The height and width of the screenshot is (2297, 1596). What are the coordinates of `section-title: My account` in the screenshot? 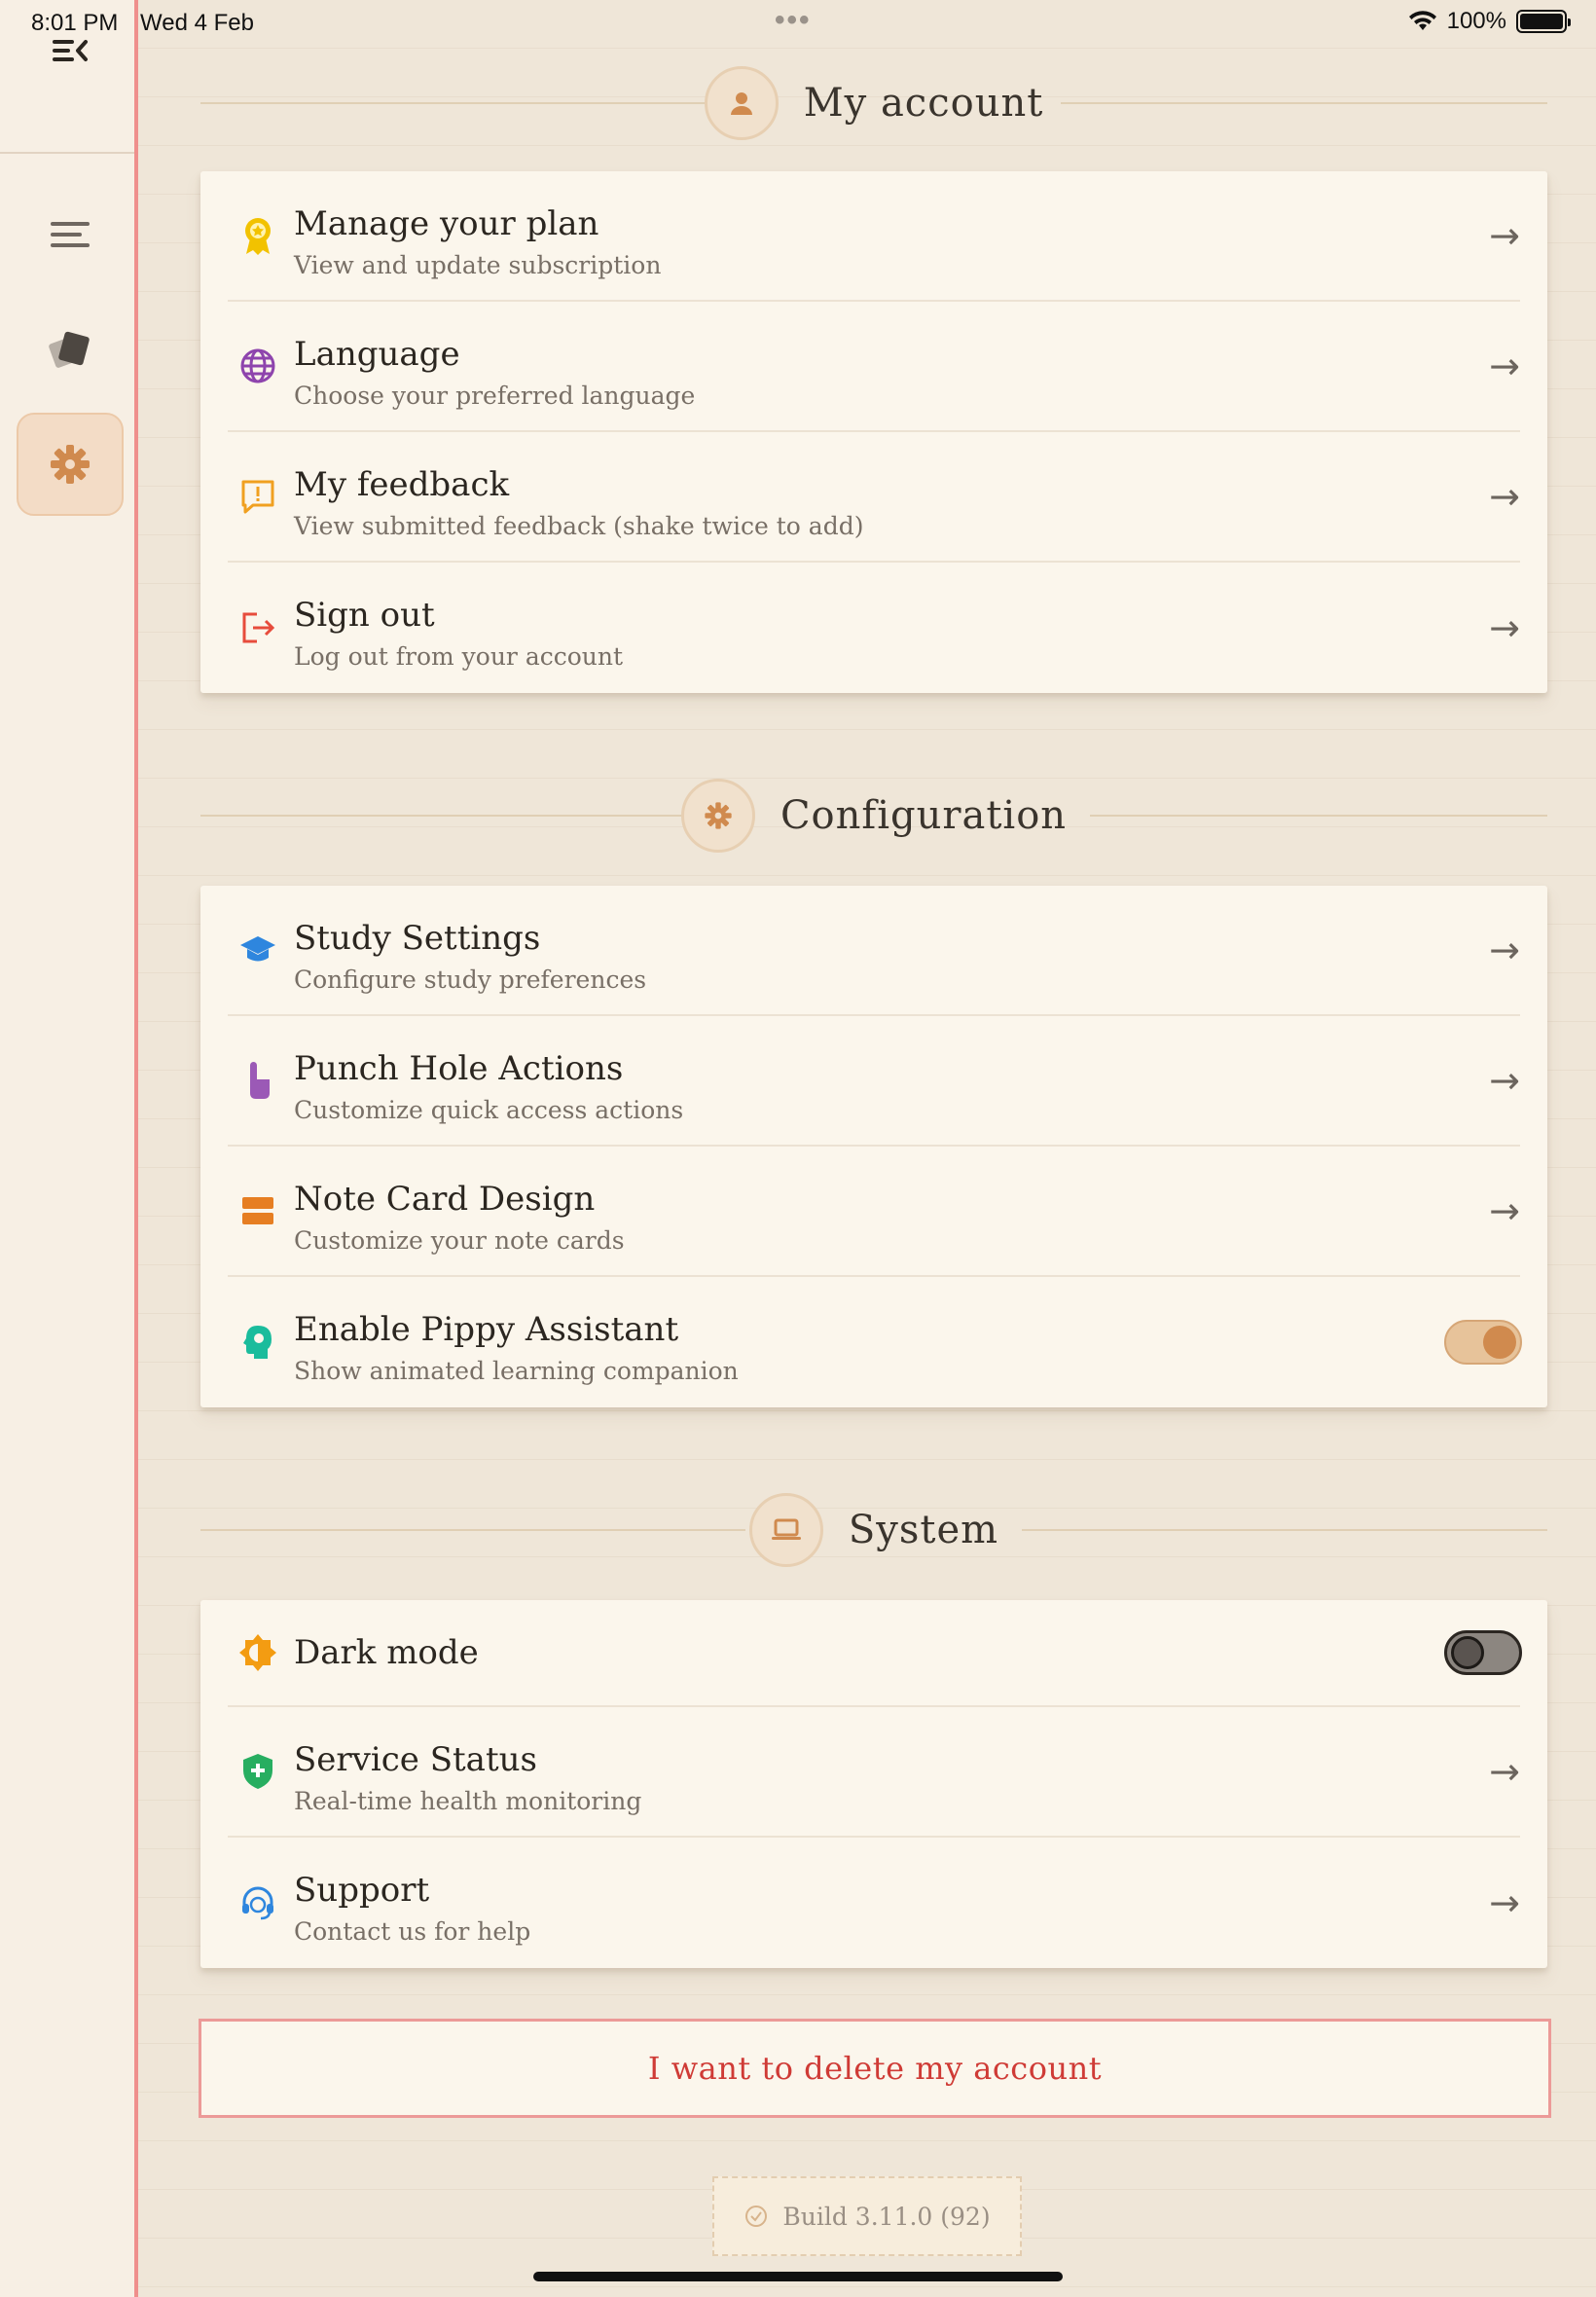 It's located at (923, 103).